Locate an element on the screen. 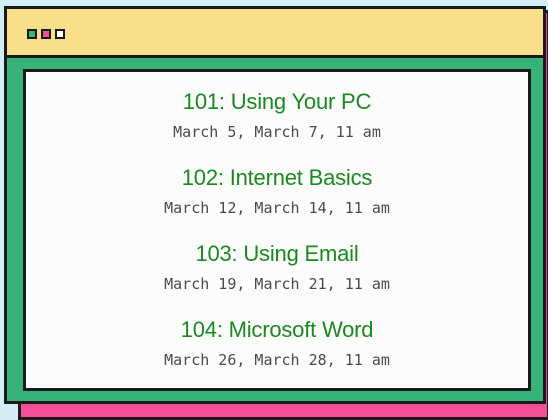  course-dates: March 12, March 14, 11 am is located at coordinates (277, 208).